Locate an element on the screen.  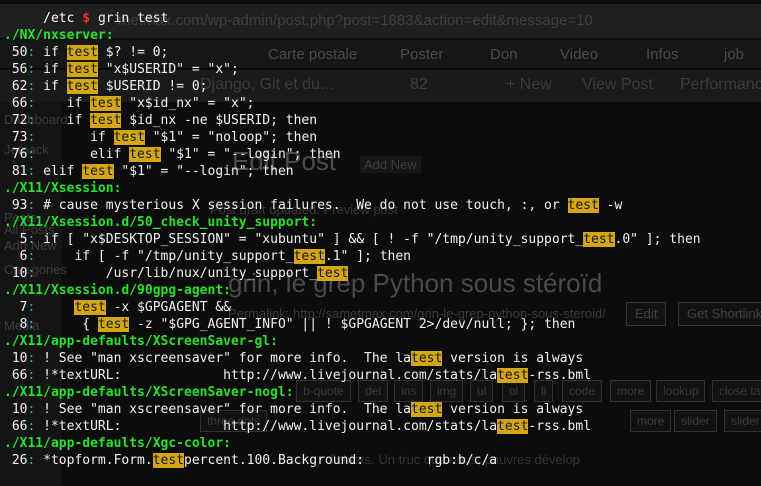
file-path: ./X11/Xsession: is located at coordinates (63, 188).